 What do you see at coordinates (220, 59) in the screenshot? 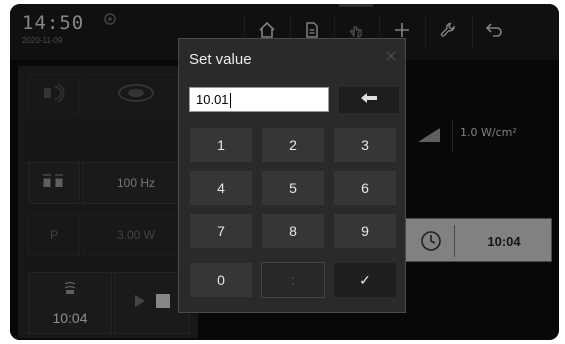
I see `dialog-title: Set value` at bounding box center [220, 59].